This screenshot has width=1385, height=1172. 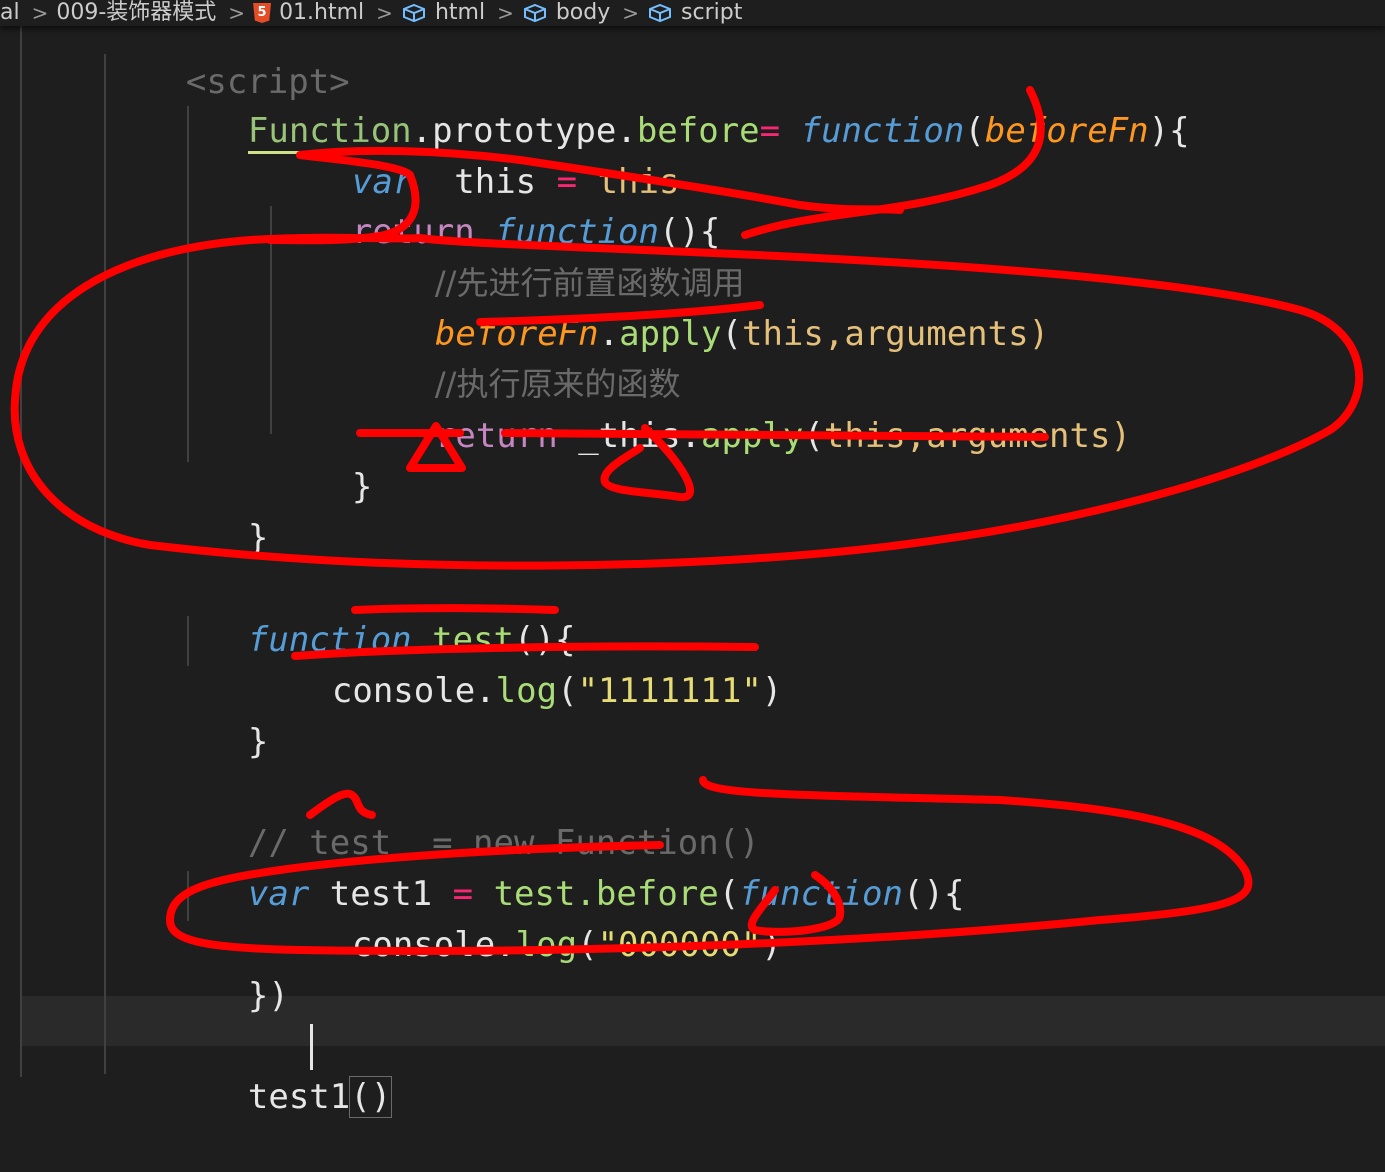 What do you see at coordinates (517, 356) in the screenshot?
I see `code-line-6: //执行原来的函数` at bounding box center [517, 356].